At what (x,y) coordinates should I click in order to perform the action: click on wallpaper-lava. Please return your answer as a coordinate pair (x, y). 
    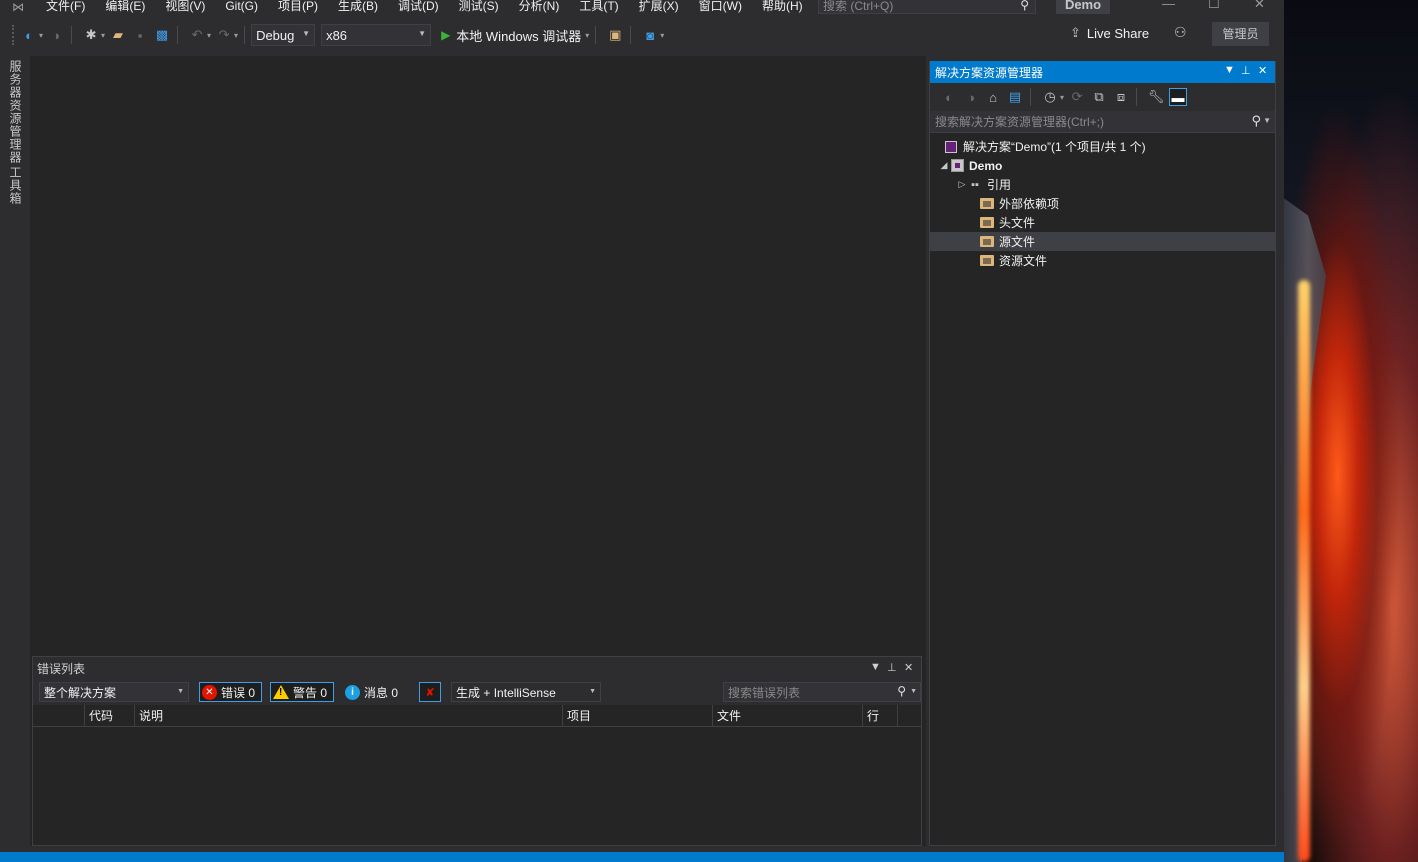
    Looking at the image, I should click on (1304, 571).